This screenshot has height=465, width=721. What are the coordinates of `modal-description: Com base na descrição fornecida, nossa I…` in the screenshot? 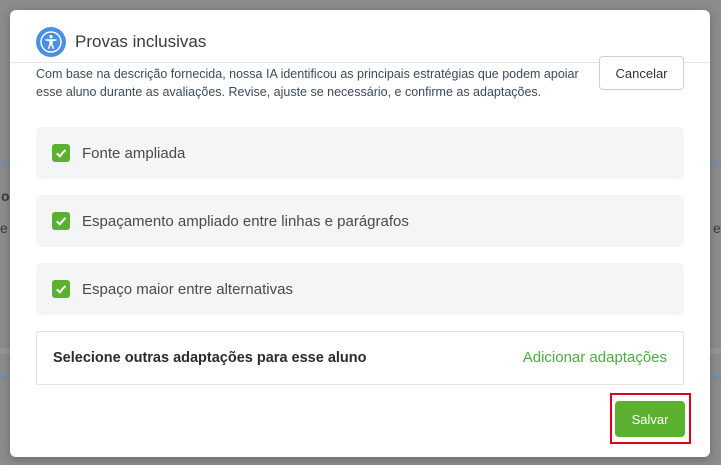 It's located at (307, 83).